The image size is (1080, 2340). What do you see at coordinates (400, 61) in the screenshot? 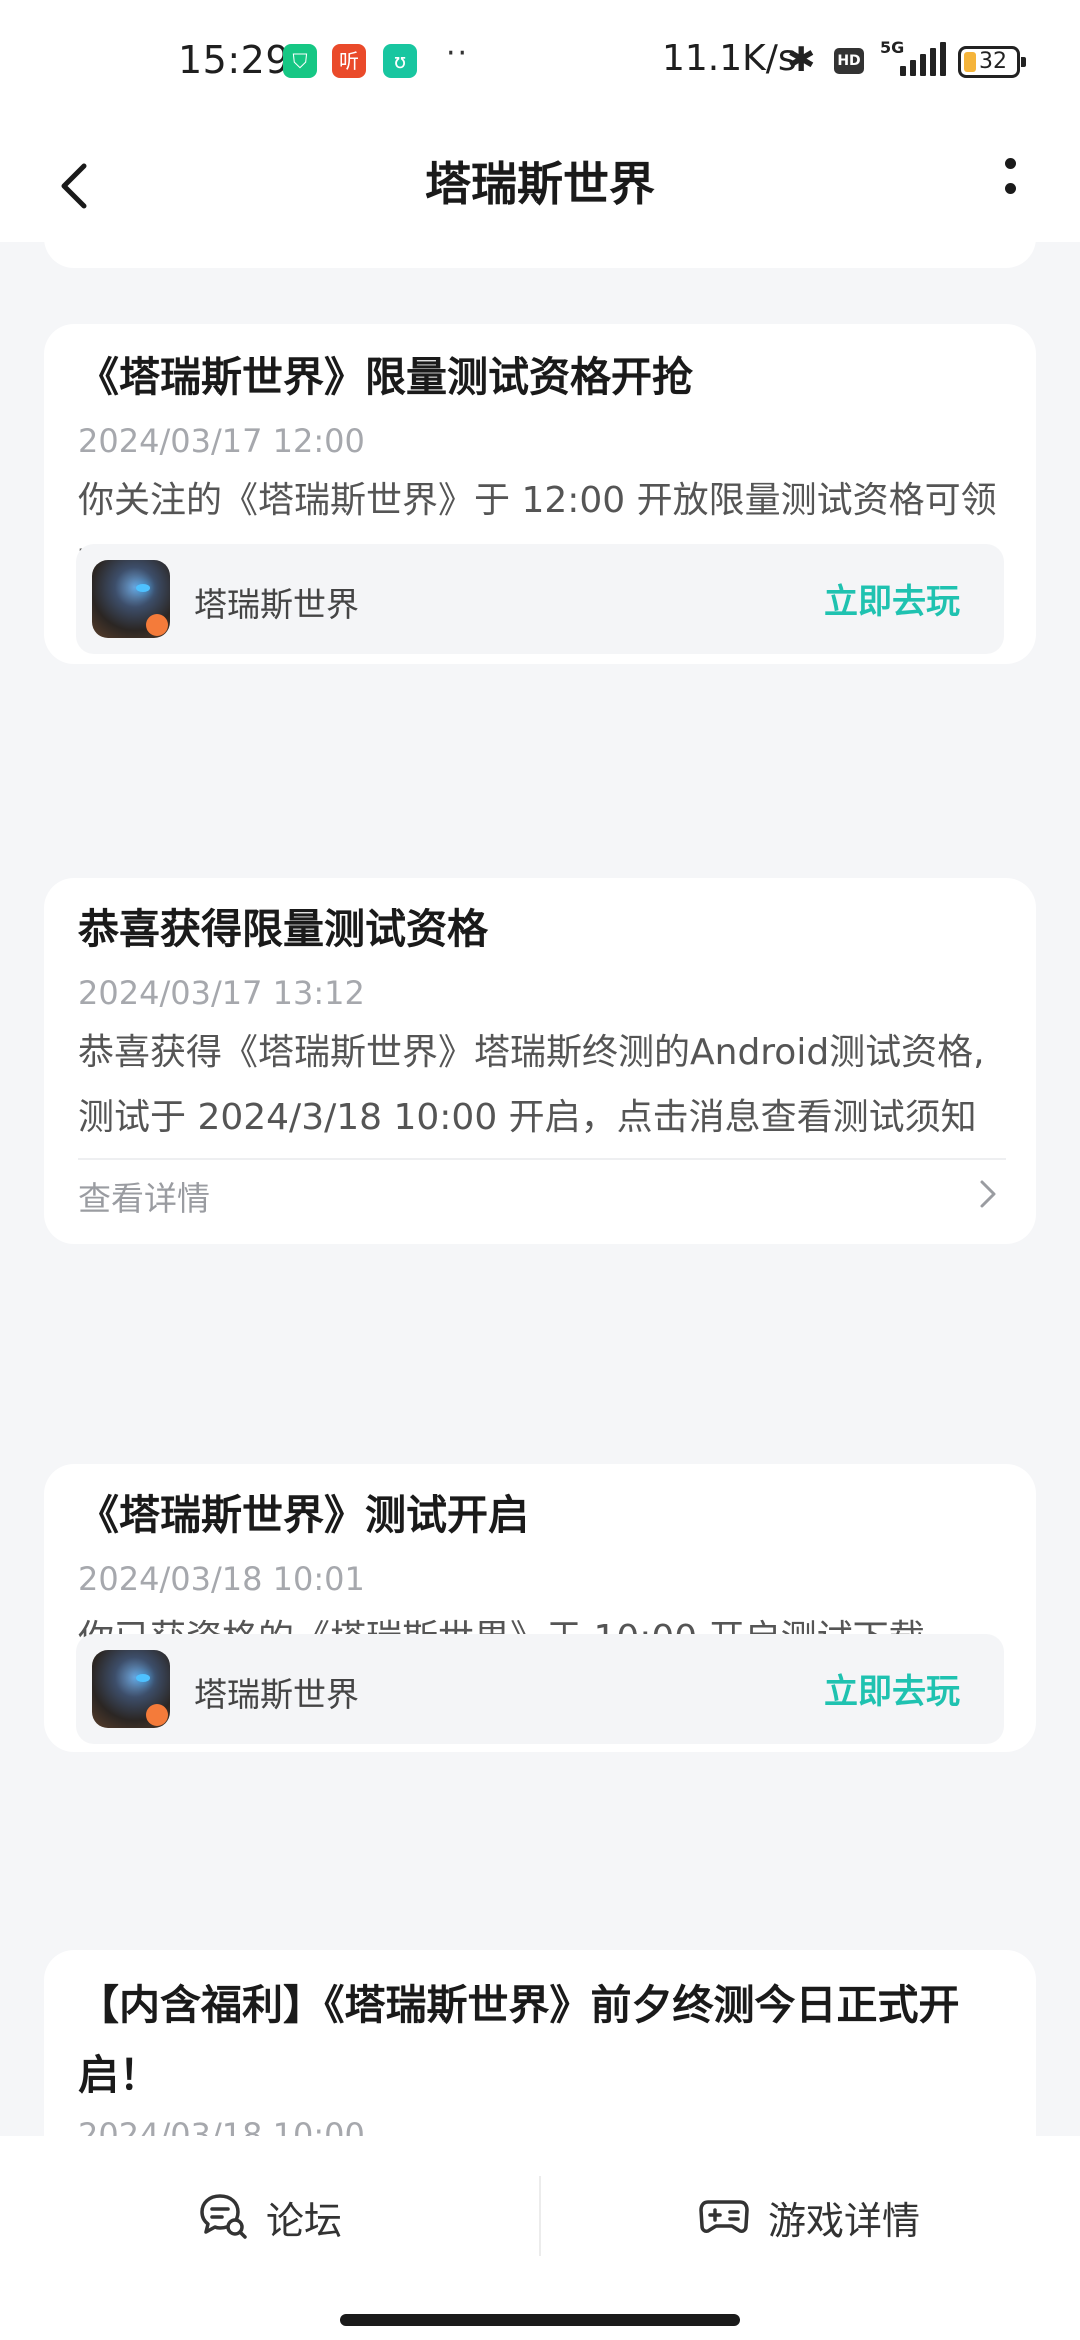
I see `cat-icon: ʊ` at bounding box center [400, 61].